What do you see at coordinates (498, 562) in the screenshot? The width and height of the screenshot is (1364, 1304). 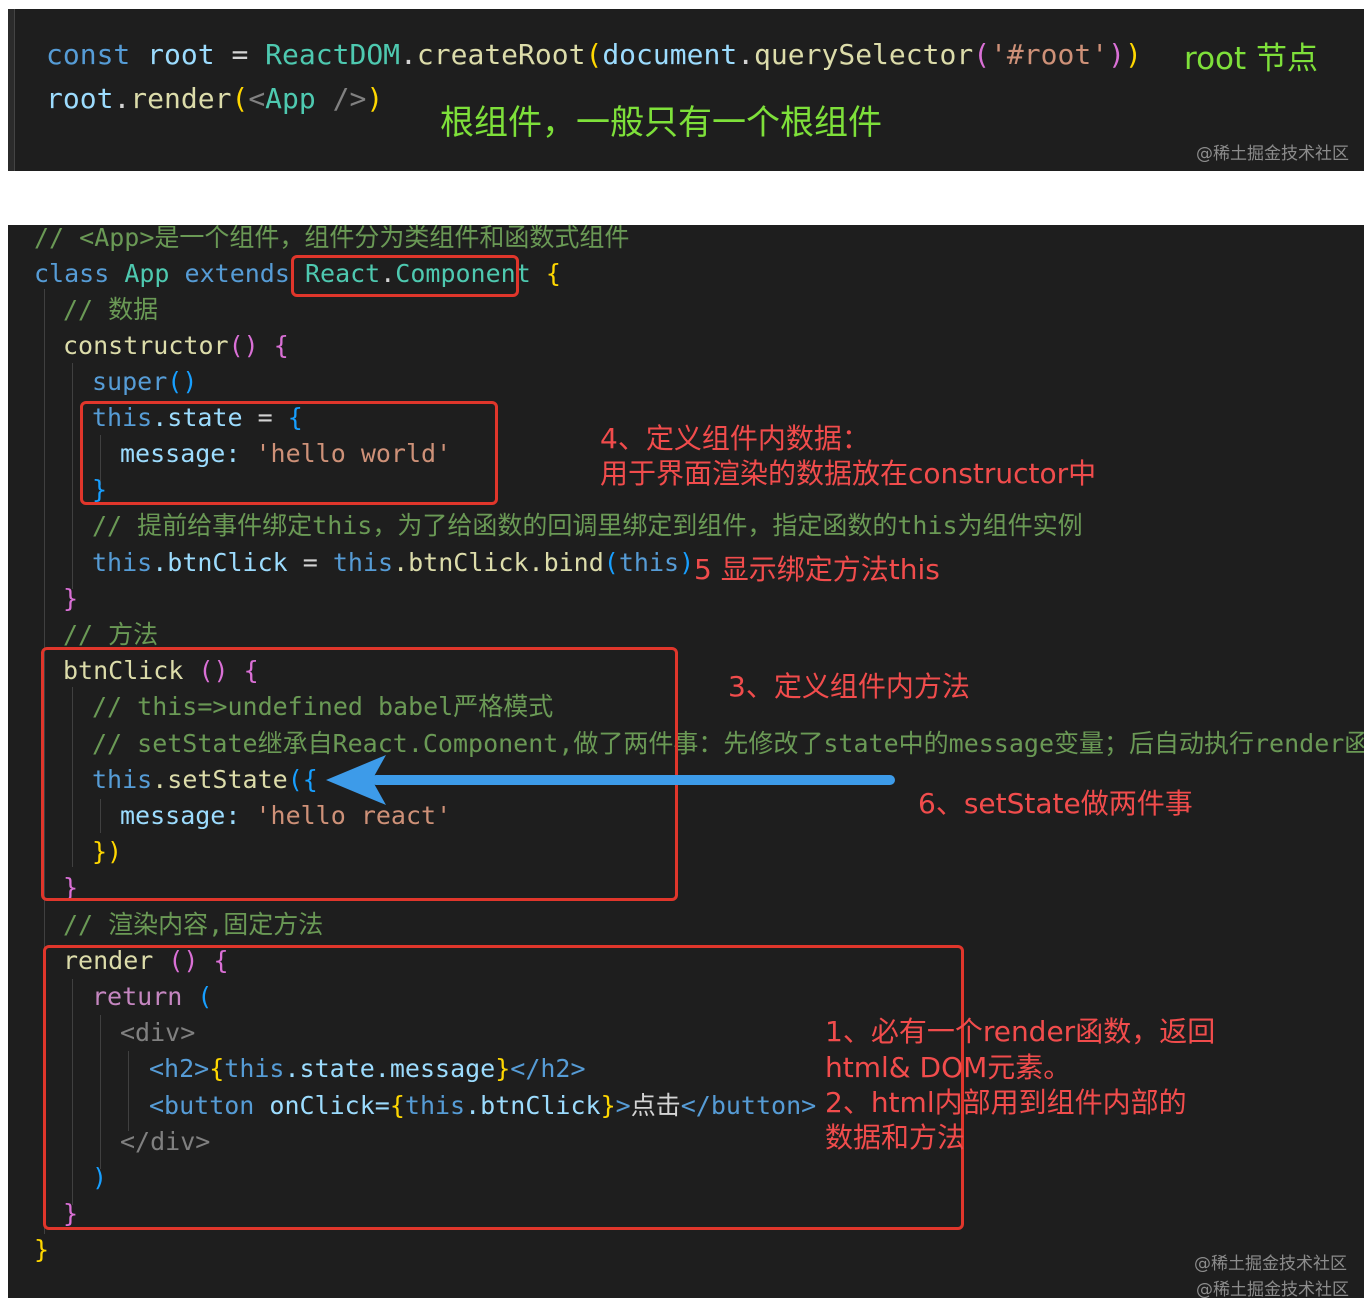 I see `function-bind: .btnClick.bind` at bounding box center [498, 562].